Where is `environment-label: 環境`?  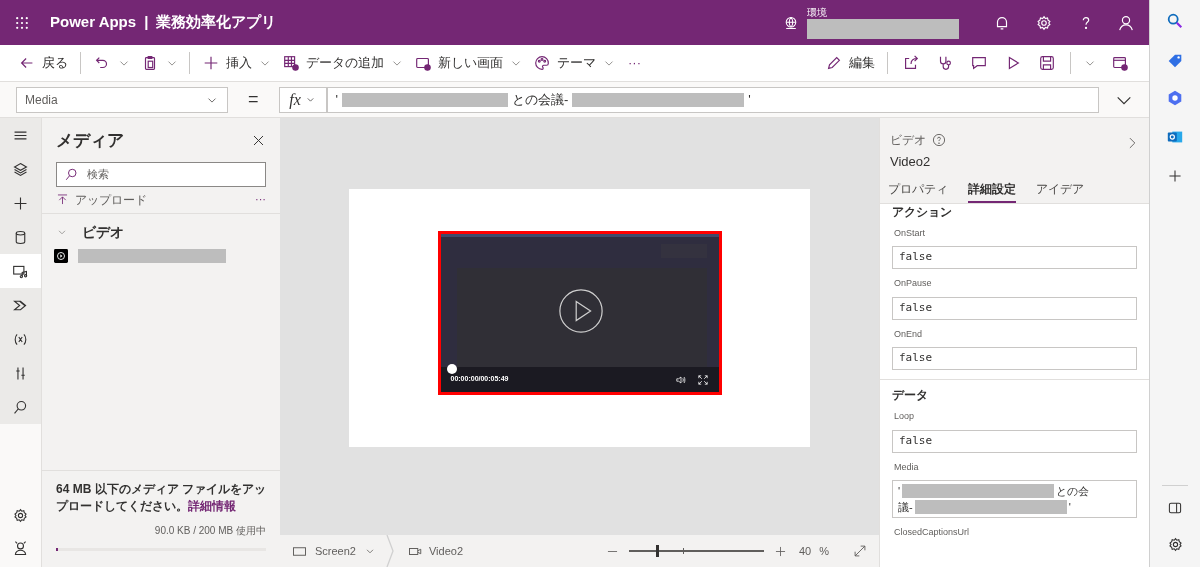 environment-label: 環境 is located at coordinates (817, 12).